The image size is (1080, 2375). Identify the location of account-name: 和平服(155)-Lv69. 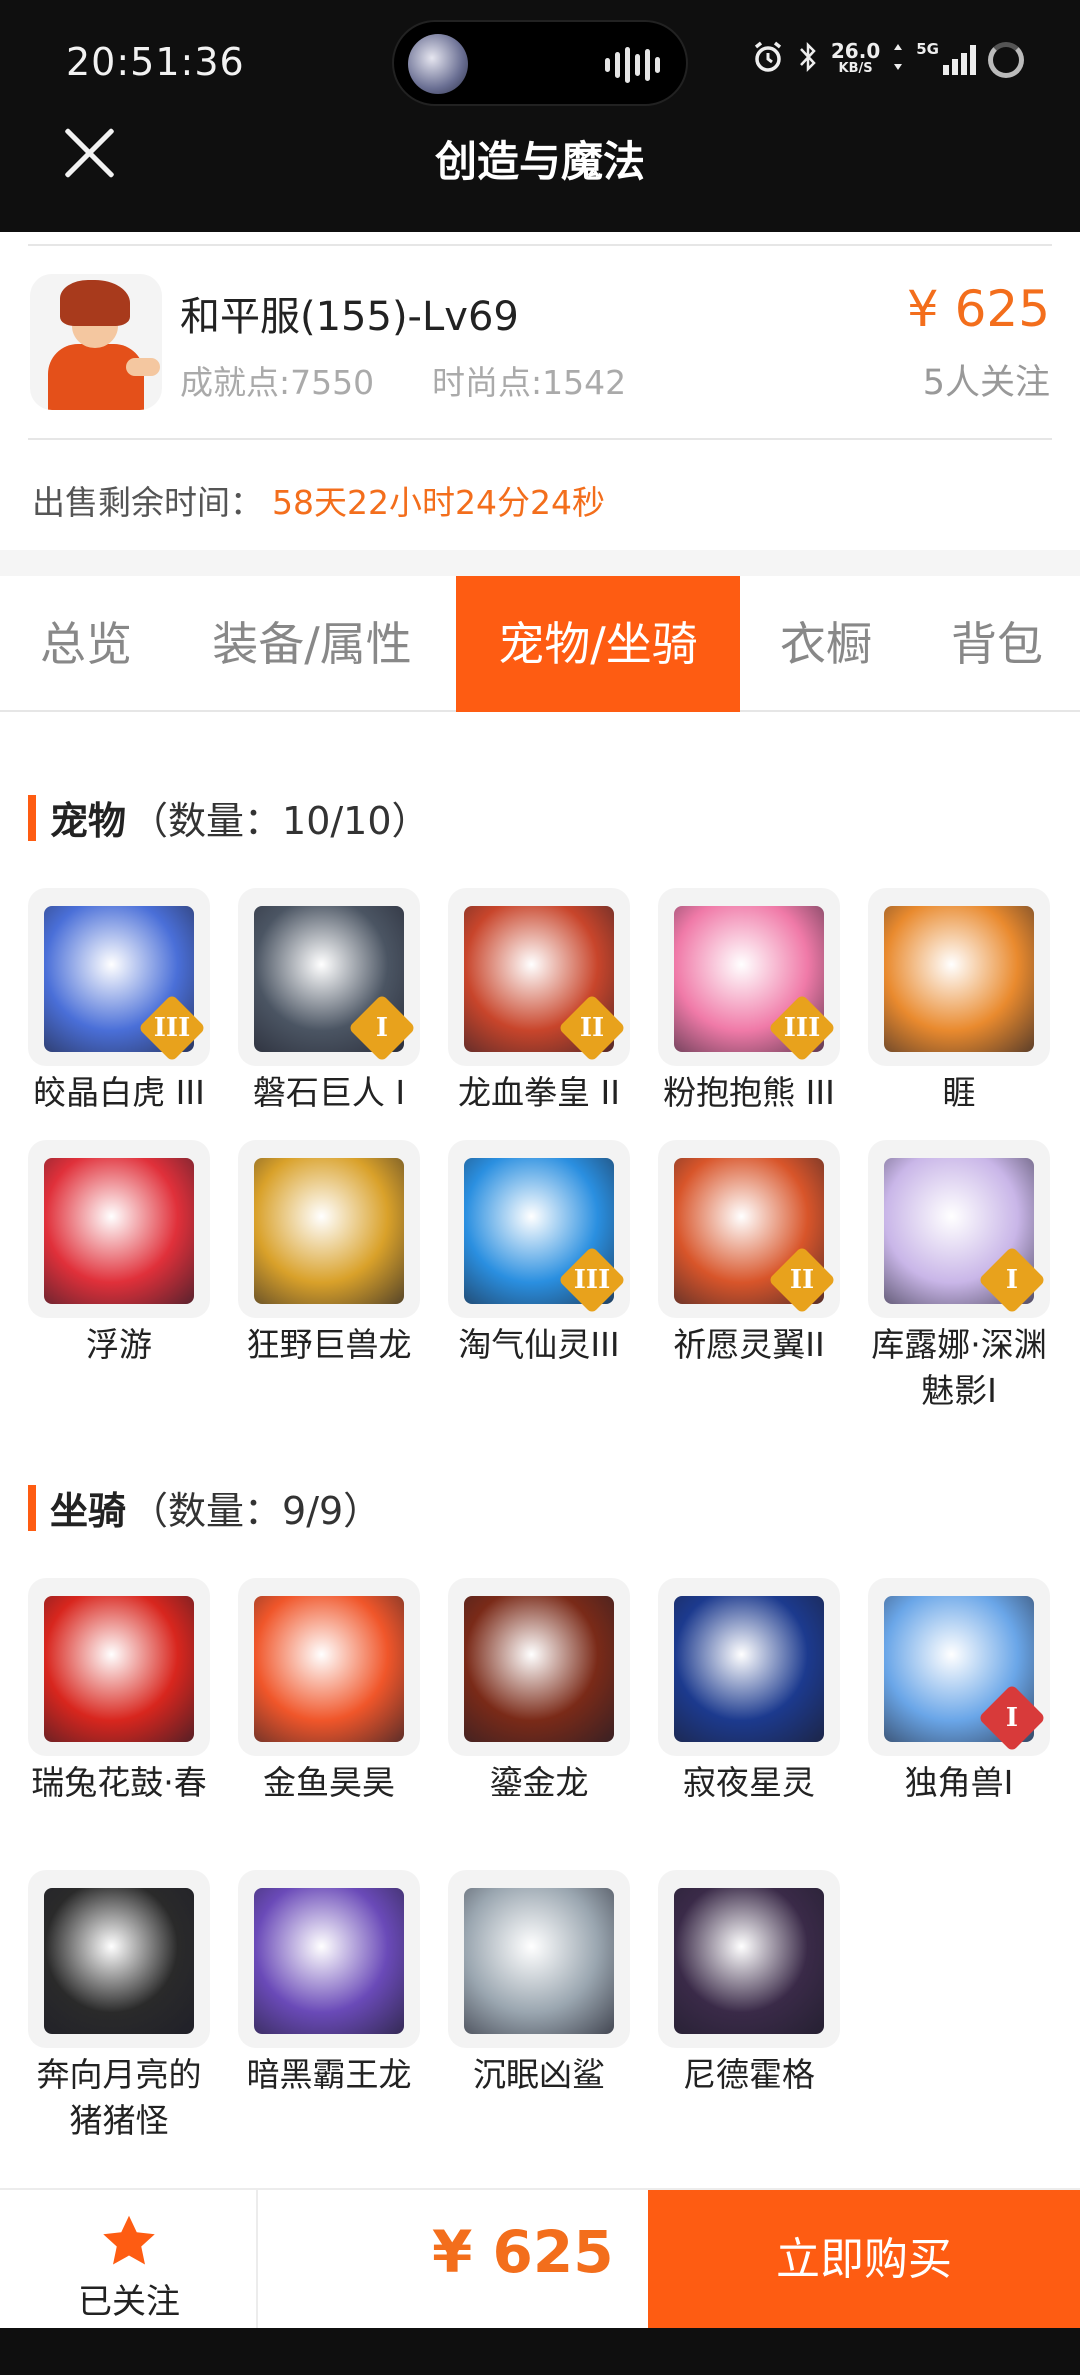
(349, 317).